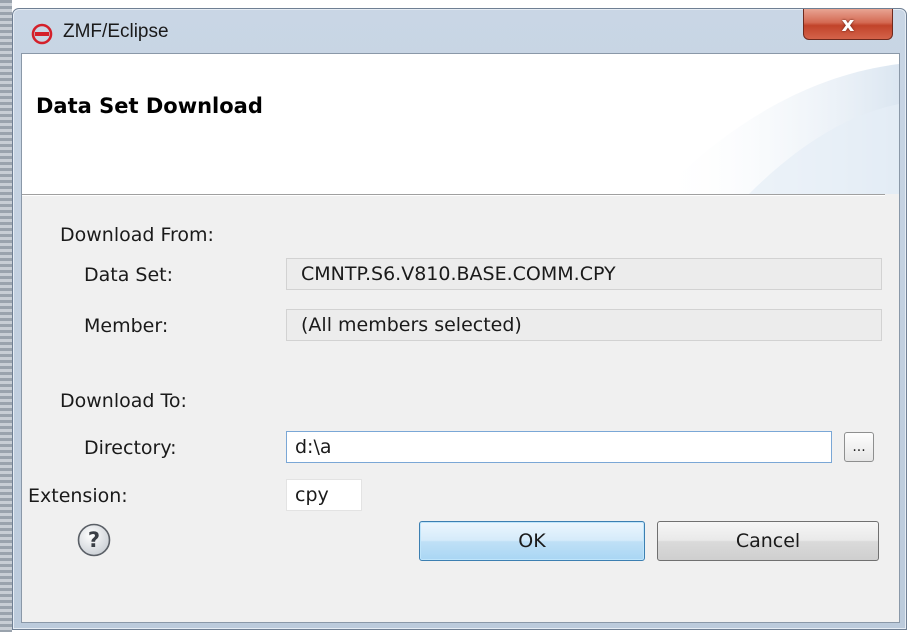 The image size is (911, 632). What do you see at coordinates (126, 326) in the screenshot?
I see `member-label: Member:` at bounding box center [126, 326].